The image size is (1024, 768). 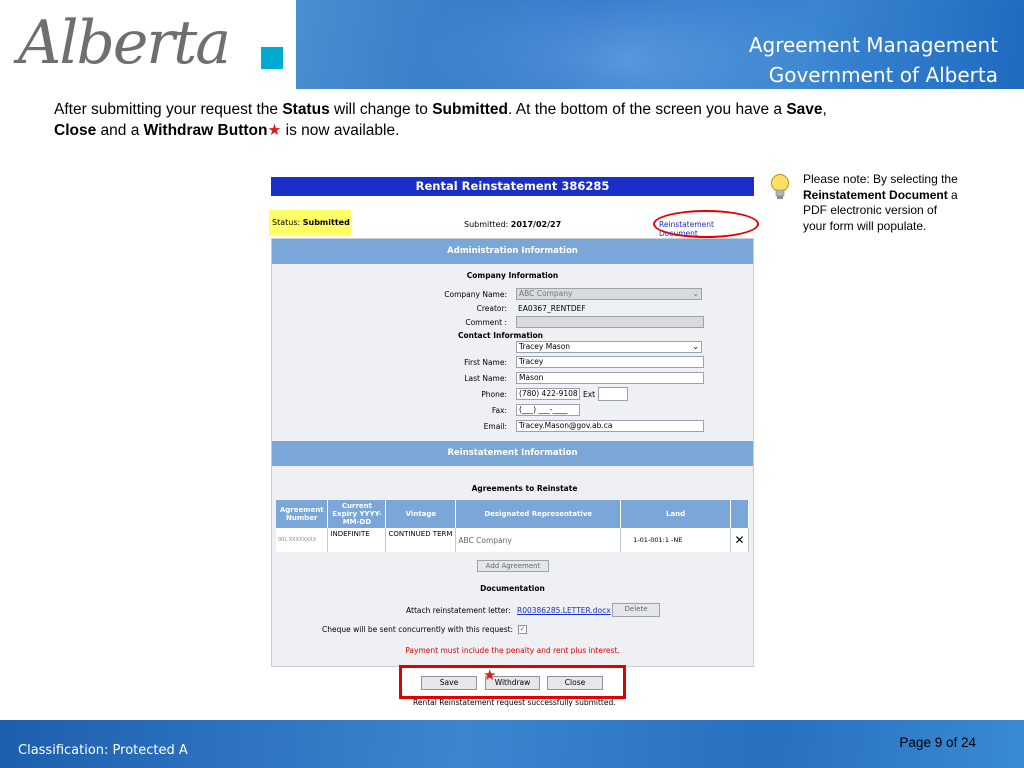 I want to click on col-vintage: Vintage, so click(x=421, y=514).